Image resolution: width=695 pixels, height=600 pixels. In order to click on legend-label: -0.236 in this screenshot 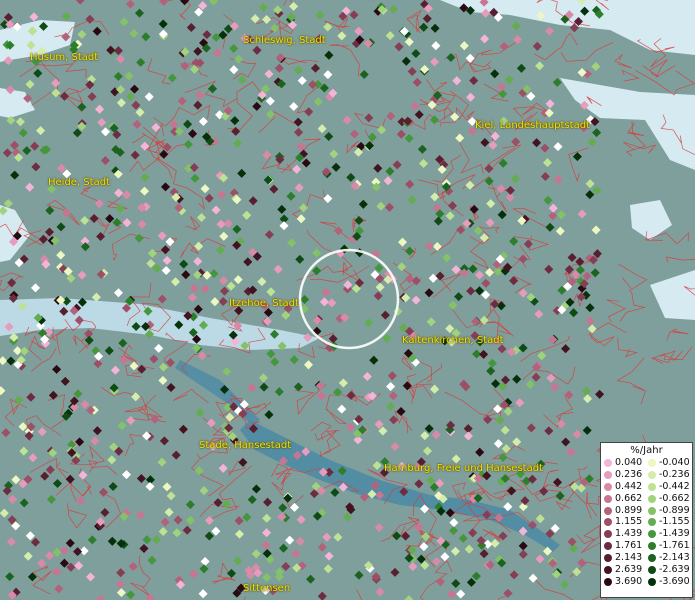, I will do `click(674, 474)`.